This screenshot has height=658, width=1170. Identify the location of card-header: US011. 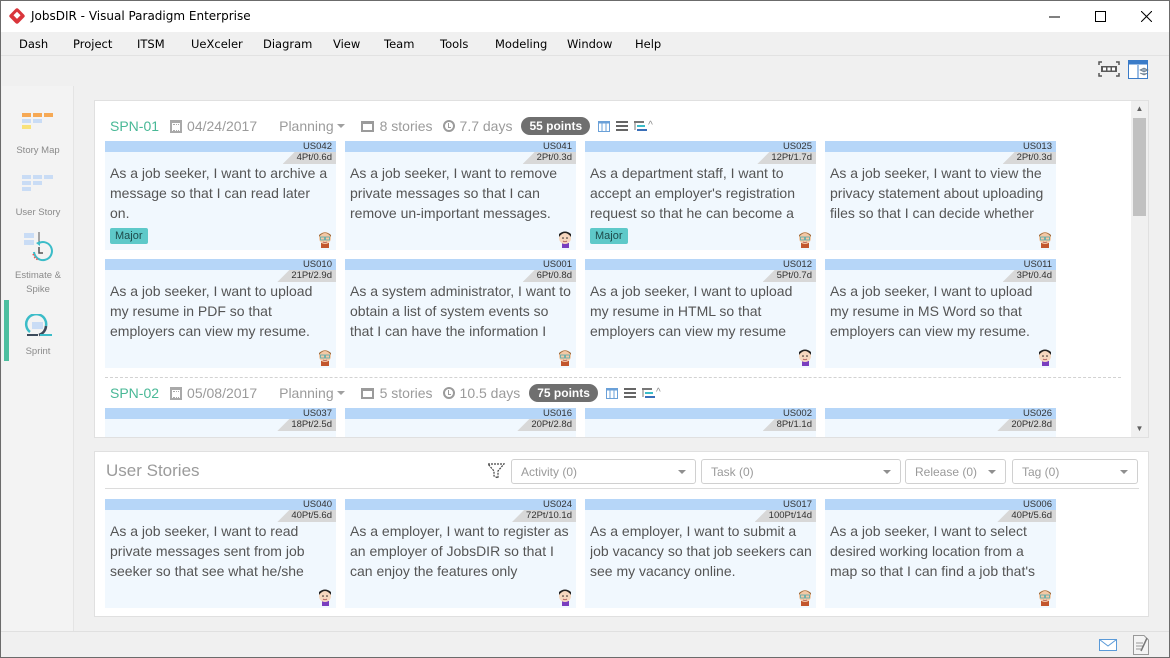
(940, 264).